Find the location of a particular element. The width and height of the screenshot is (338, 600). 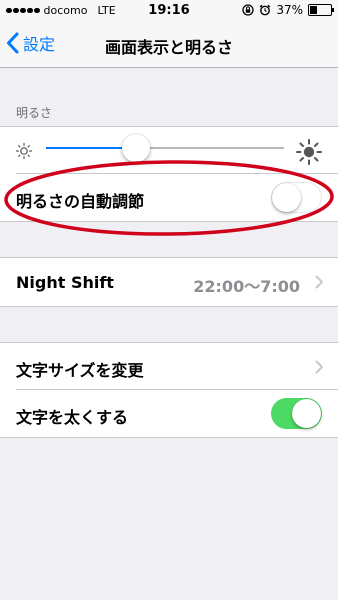

auto-brightness-label: 明るさの自動調節 is located at coordinates (80, 201).